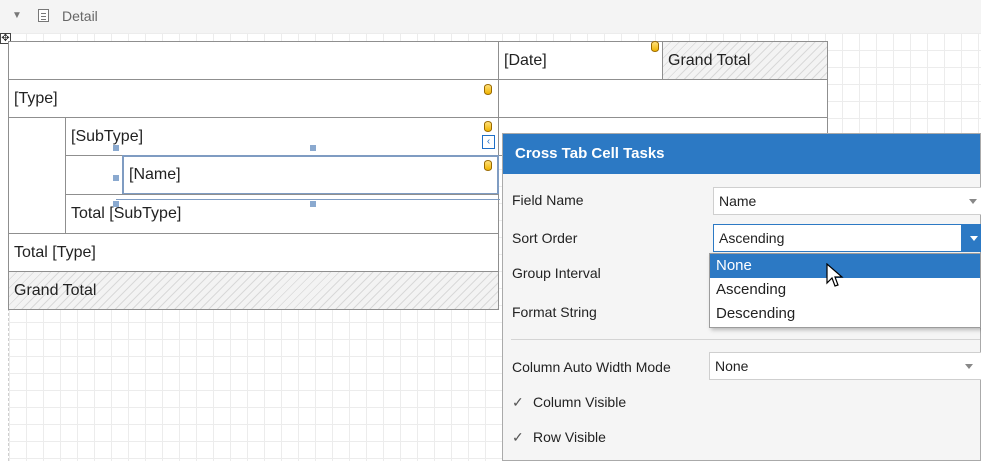 This screenshot has height=461, width=981. What do you see at coordinates (282, 214) in the screenshot?
I see `row-total-subtype: Total [SubType]` at bounding box center [282, 214].